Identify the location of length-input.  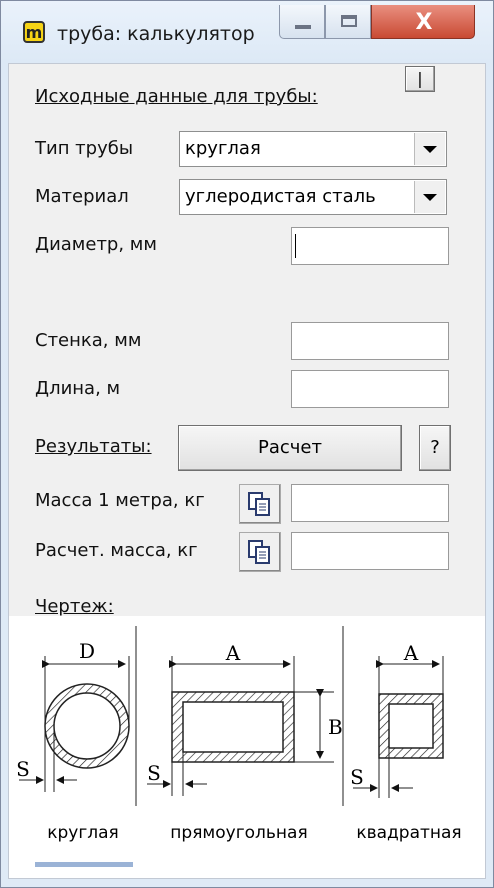
(370, 389).